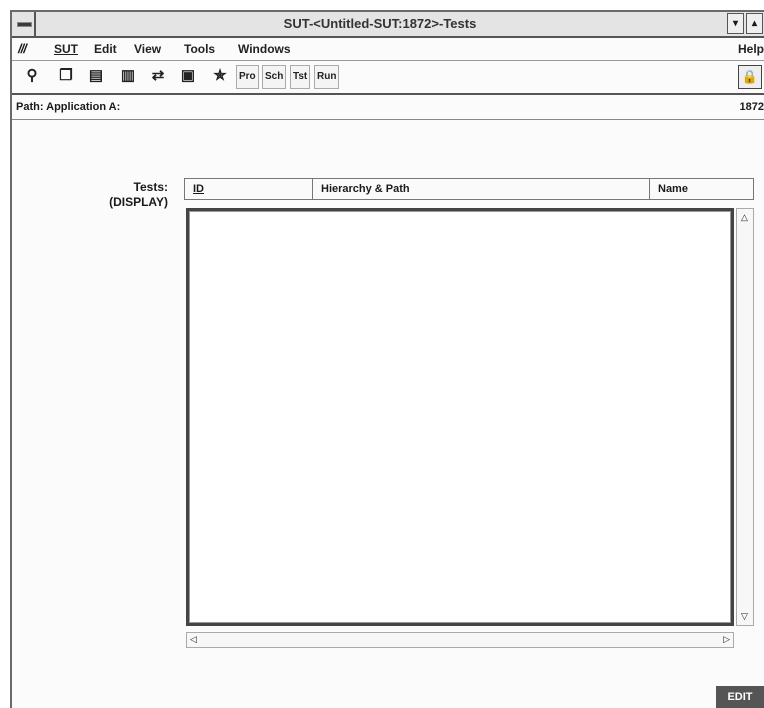  Describe the element at coordinates (745, 417) in the screenshot. I see `vertical-scrollbar: △ ▽` at that location.